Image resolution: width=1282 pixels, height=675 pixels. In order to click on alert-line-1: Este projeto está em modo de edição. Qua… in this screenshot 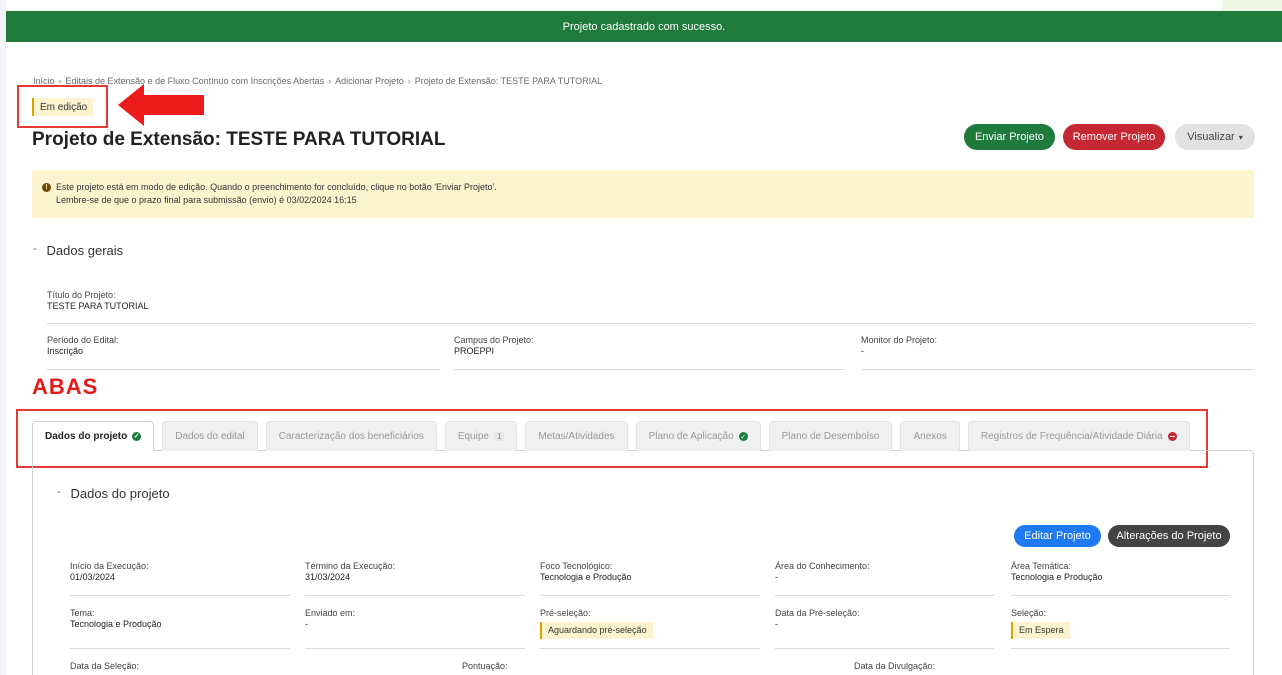, I will do `click(276, 187)`.